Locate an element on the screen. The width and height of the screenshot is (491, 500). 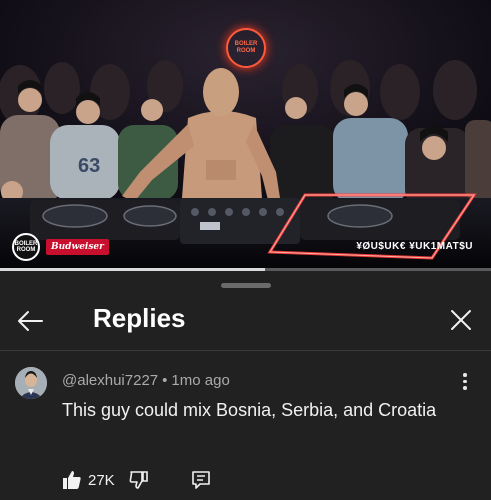
more-options-button is located at coordinates (465, 383).